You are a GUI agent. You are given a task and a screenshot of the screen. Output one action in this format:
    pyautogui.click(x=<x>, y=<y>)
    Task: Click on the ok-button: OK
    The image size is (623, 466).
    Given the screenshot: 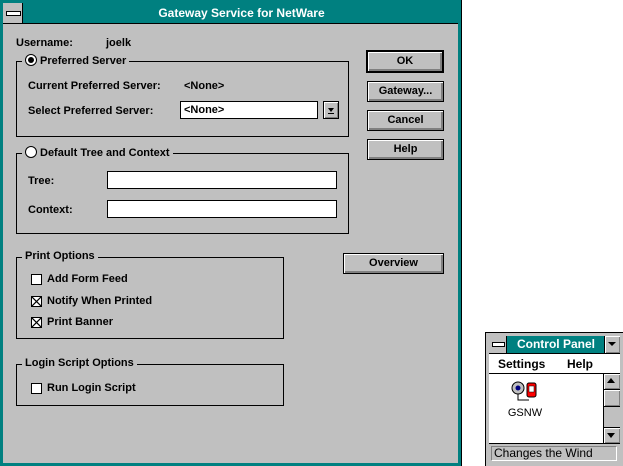 What is the action you would take?
    pyautogui.click(x=405, y=61)
    